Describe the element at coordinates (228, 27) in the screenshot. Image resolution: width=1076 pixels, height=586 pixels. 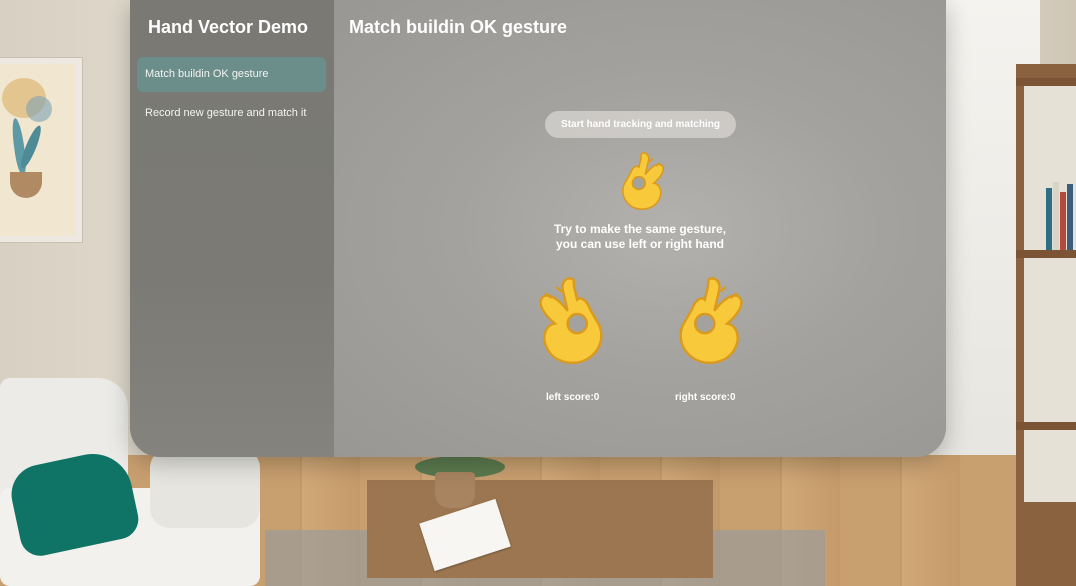
I see `app-title: Hand Vector Demo` at that location.